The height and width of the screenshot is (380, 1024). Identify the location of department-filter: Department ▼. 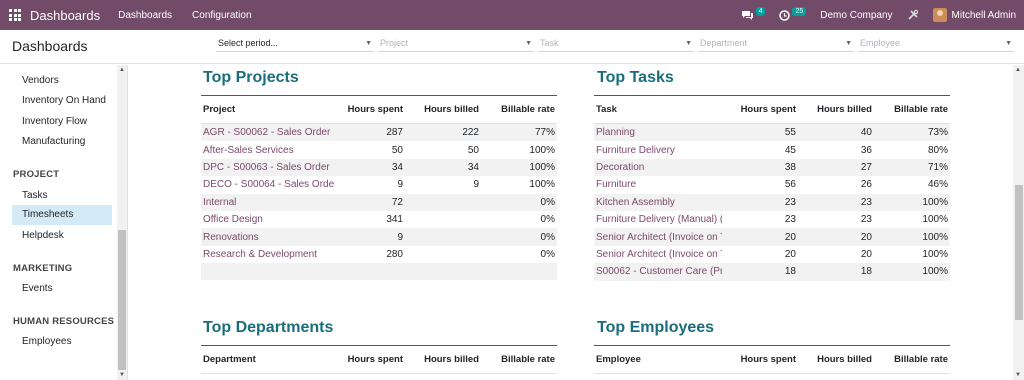
(776, 44).